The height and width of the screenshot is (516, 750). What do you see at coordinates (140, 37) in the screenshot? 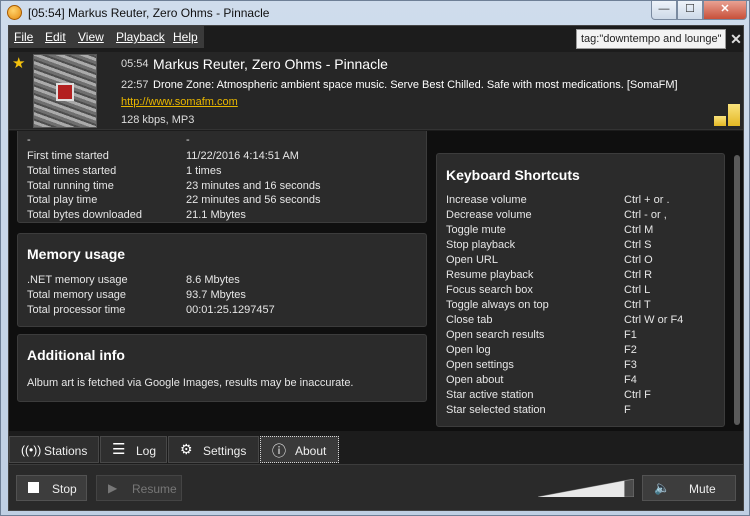
I see `menu-playback: Playback` at bounding box center [140, 37].